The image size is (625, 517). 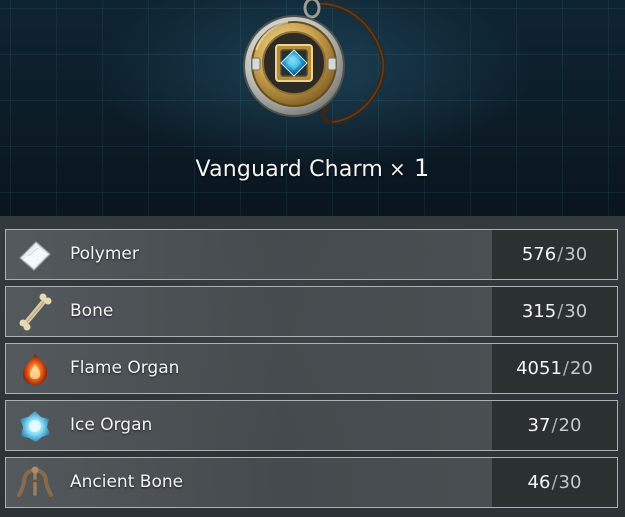 I want to click on material-count: 46/30, so click(x=554, y=482).